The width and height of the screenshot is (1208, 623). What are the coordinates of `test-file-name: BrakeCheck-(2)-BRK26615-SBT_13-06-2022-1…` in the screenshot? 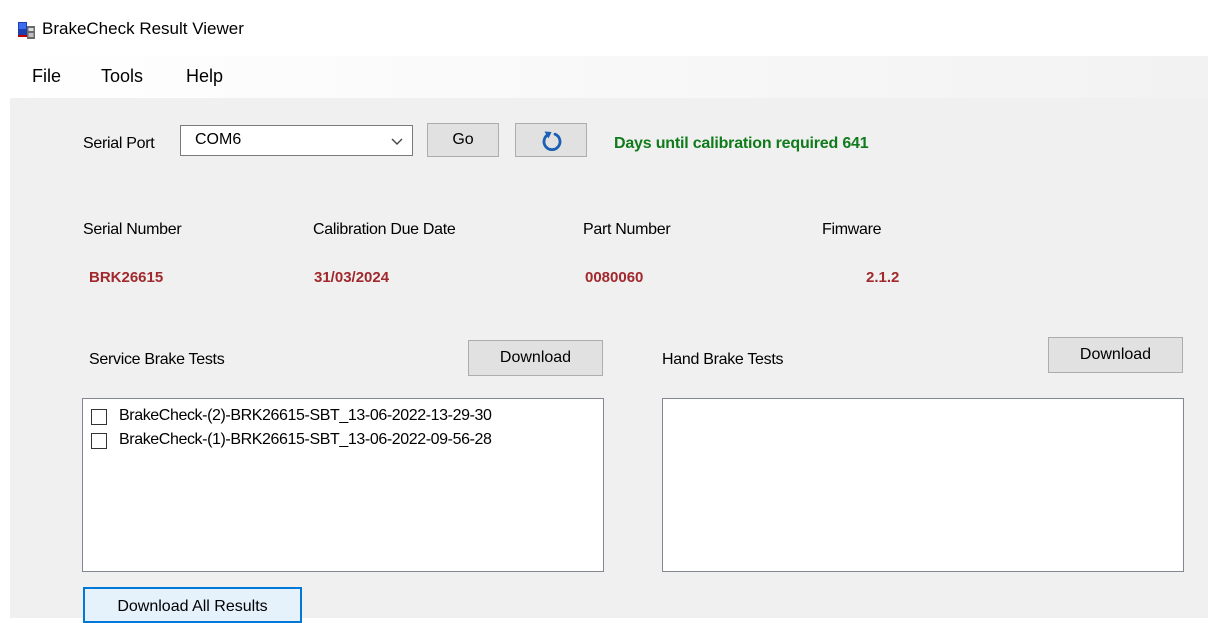 It's located at (305, 415).